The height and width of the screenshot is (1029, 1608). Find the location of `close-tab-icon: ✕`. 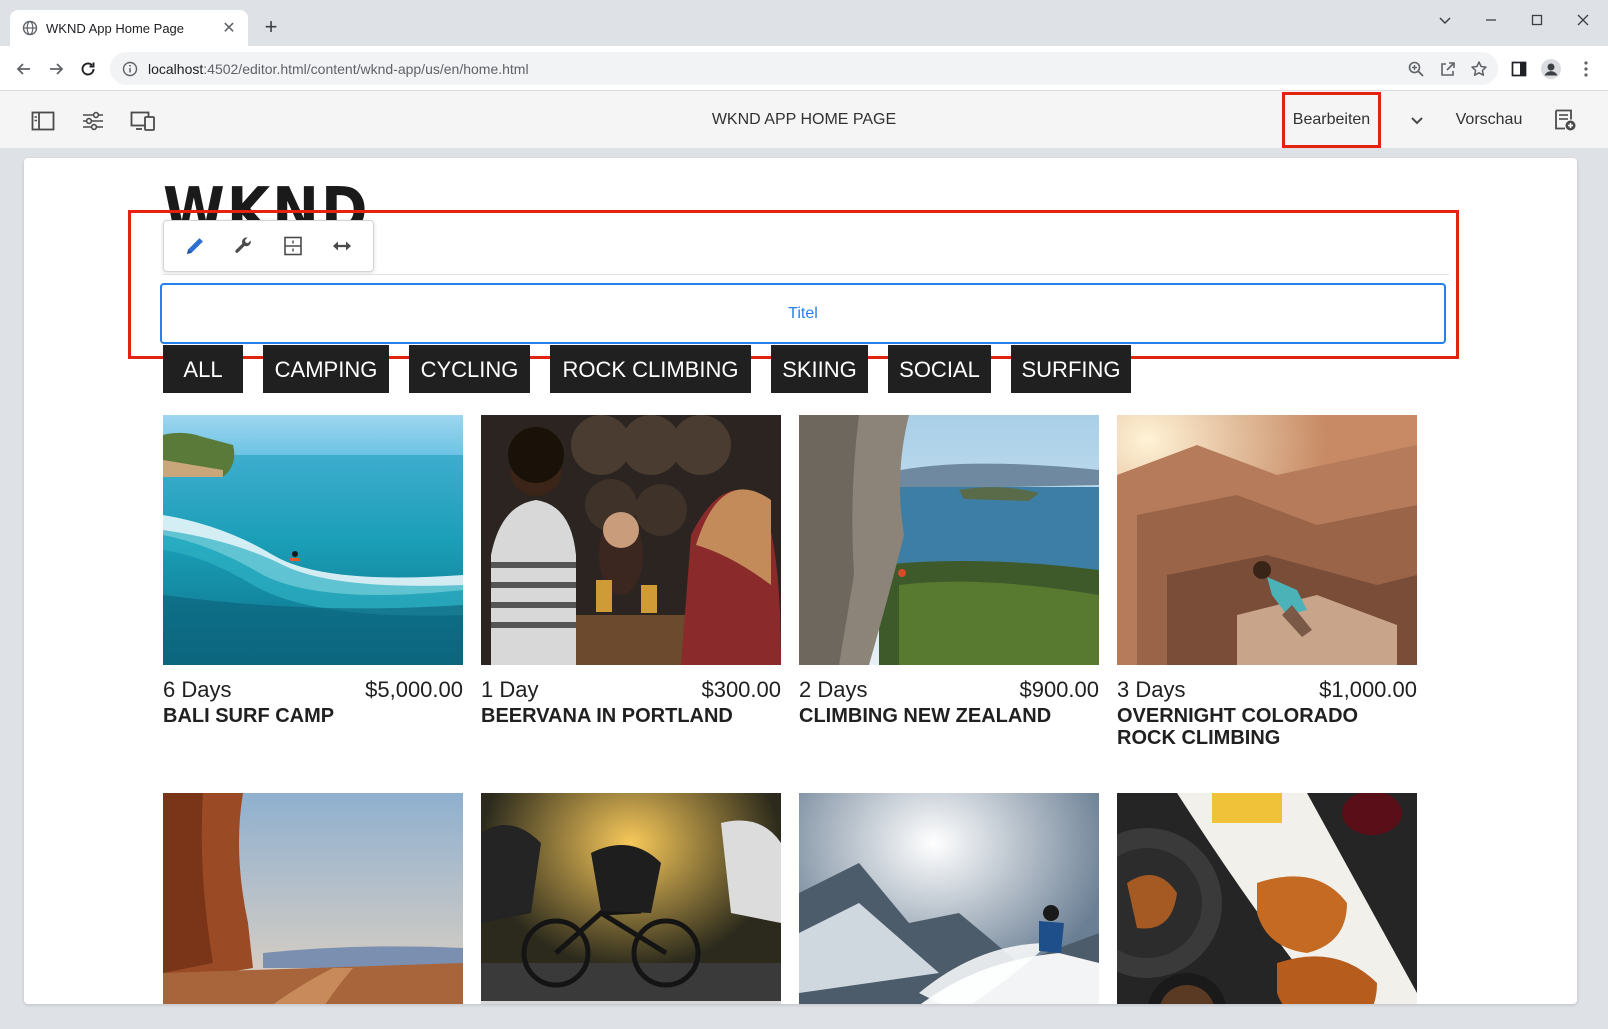

close-tab-icon: ✕ is located at coordinates (229, 28).